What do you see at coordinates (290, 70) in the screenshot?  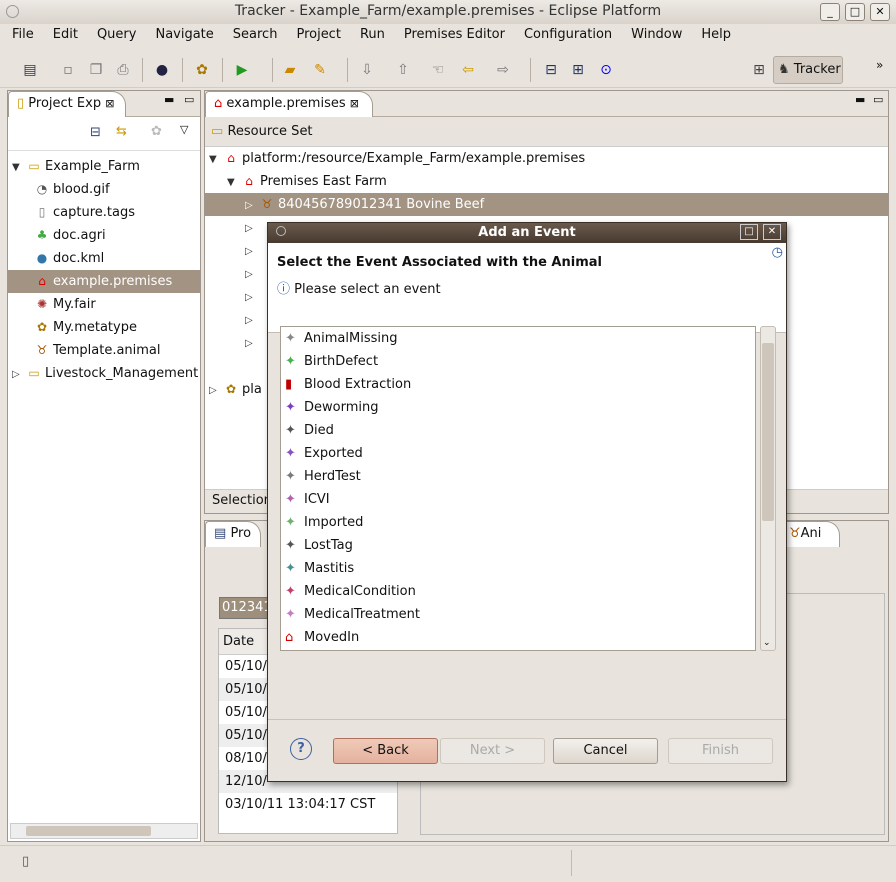 I see `open-folder-icon: ▰` at bounding box center [290, 70].